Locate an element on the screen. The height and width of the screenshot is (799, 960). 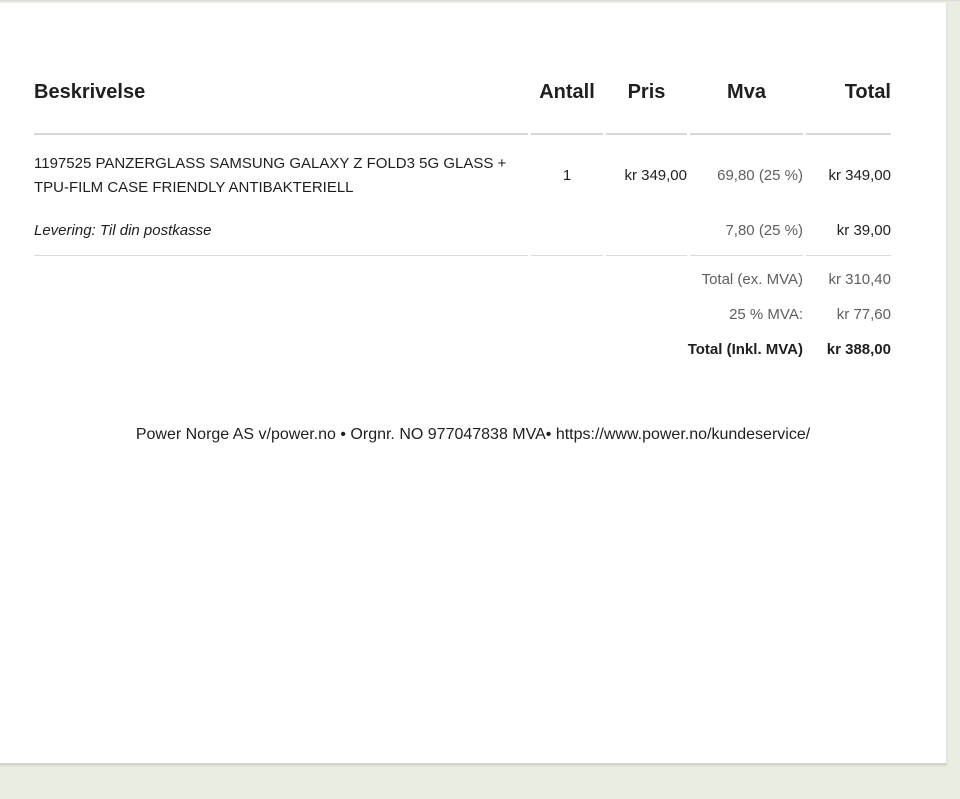
column-header-price: Pris is located at coordinates (646, 102).